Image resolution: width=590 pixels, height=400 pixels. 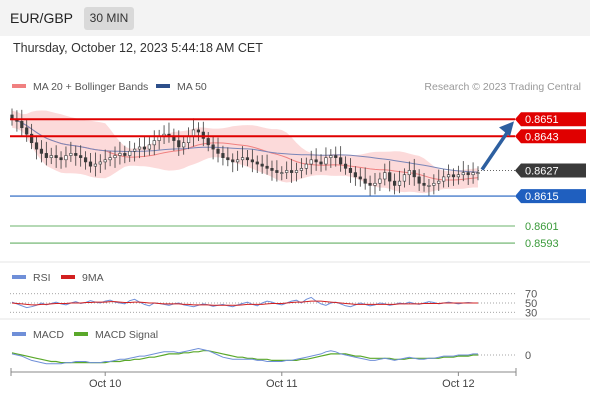 I want to click on macd-line, so click(x=244, y=356).